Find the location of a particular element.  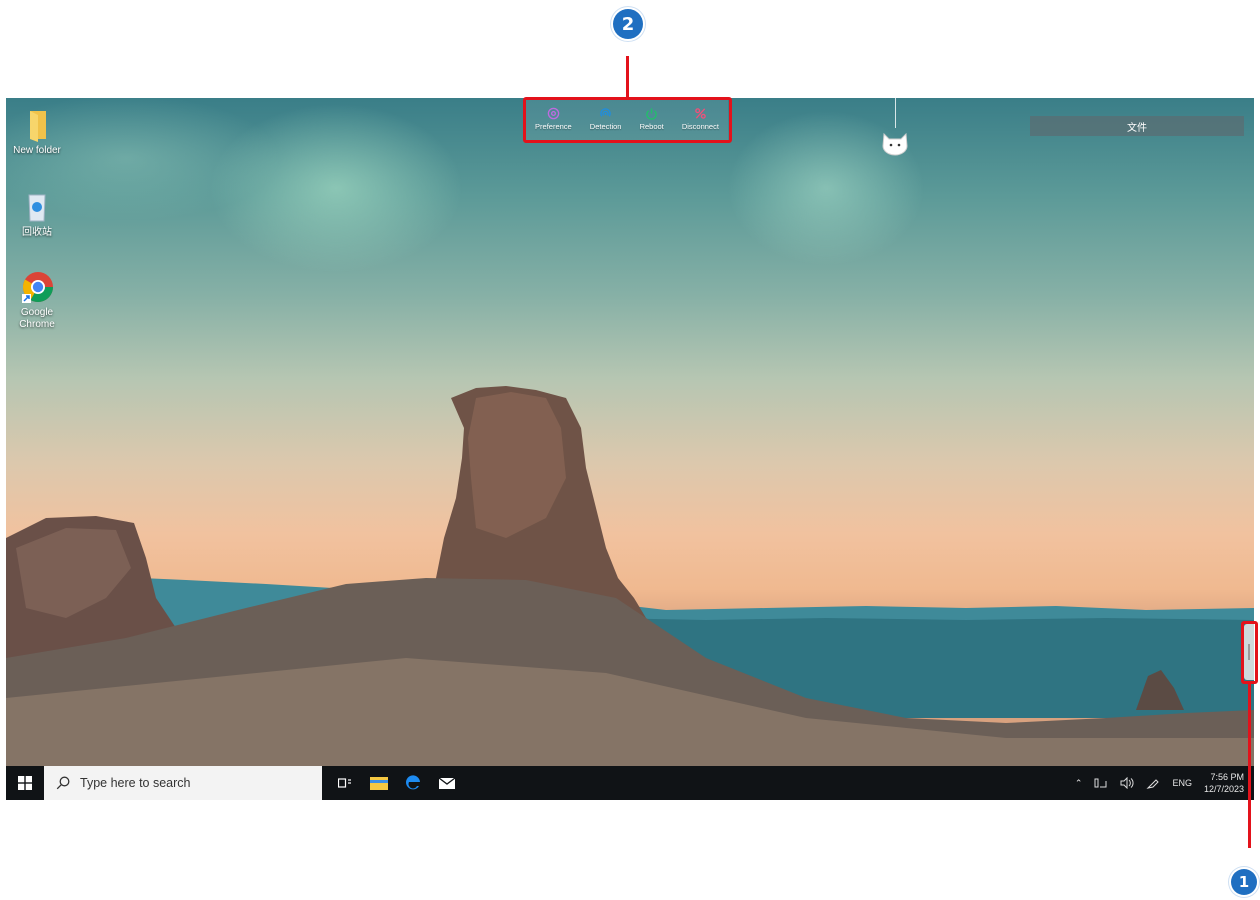

desktop-icon-label: New folder is located at coordinates (37, 150).